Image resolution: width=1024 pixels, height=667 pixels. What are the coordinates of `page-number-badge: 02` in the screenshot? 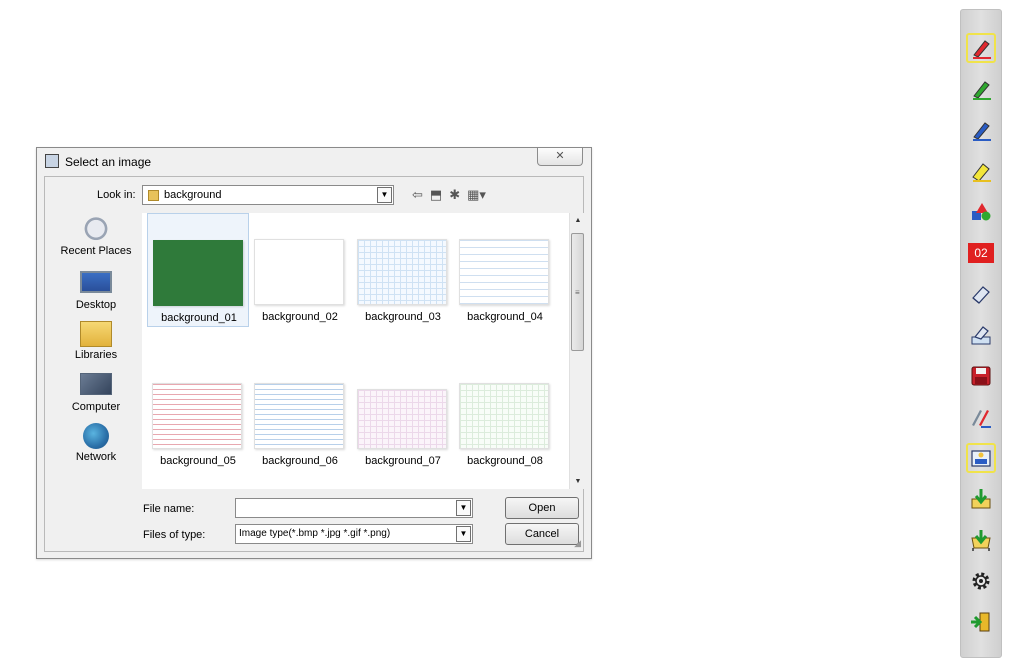 It's located at (981, 253).